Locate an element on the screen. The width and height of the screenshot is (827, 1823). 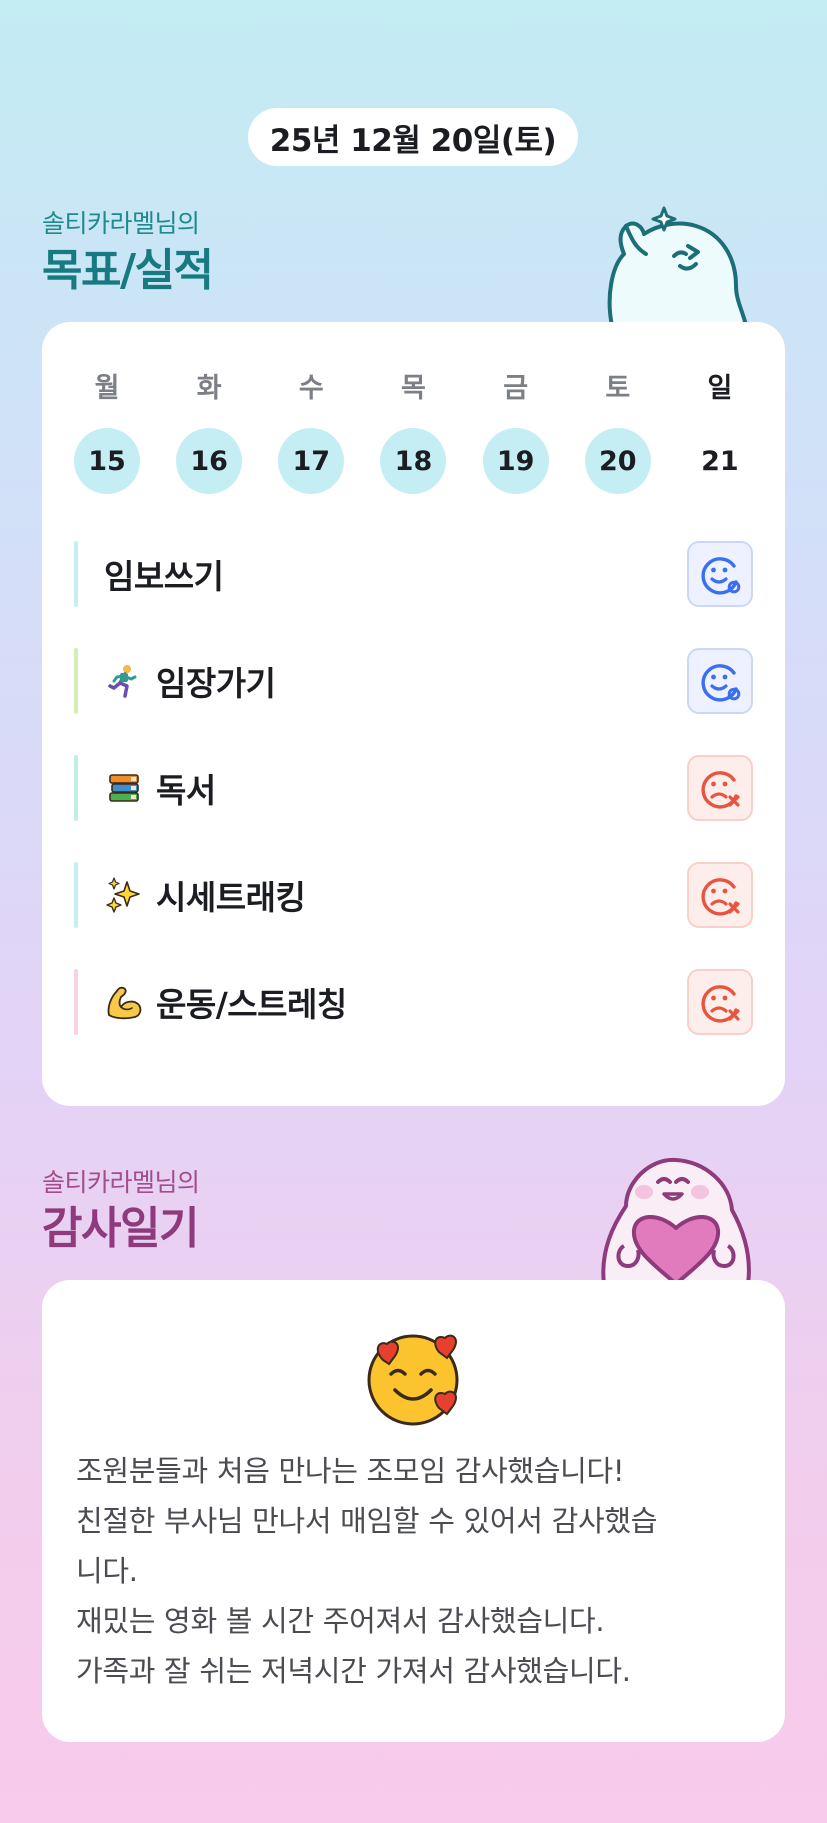
day-label: 월 is located at coordinates (107, 388).